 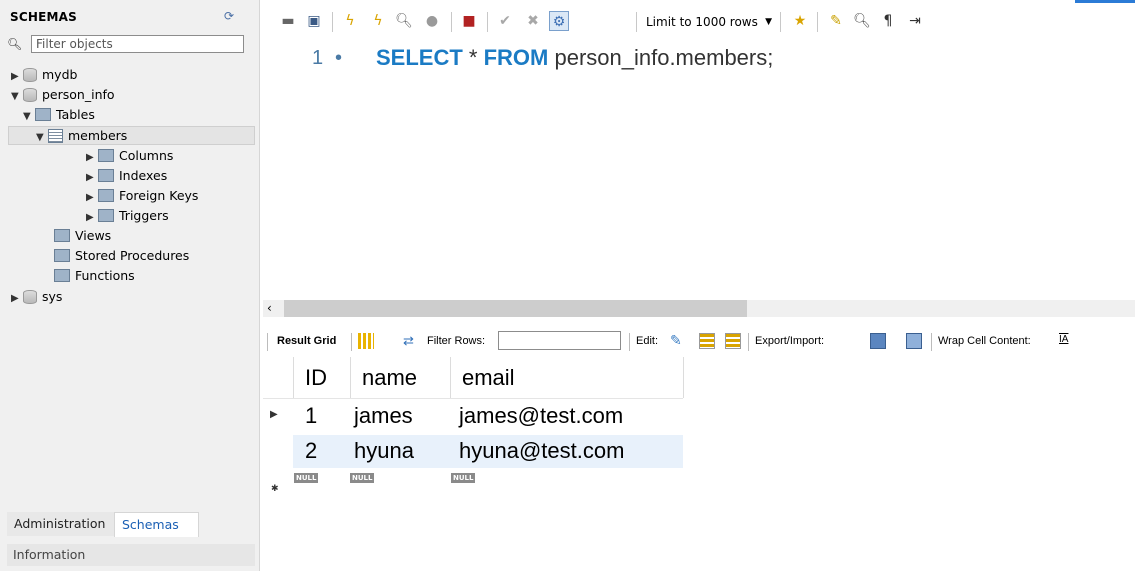 What do you see at coordinates (144, 215) in the screenshot?
I see `tree-item-label: Triggers` at bounding box center [144, 215].